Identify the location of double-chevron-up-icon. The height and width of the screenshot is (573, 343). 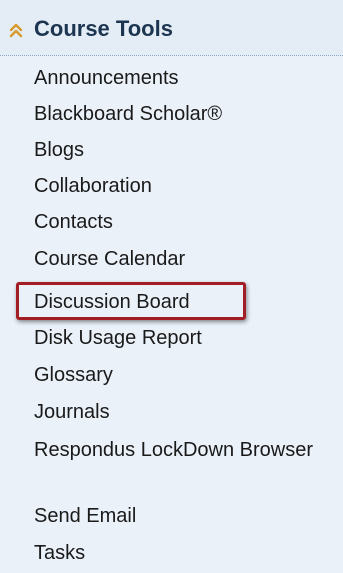
(16, 30).